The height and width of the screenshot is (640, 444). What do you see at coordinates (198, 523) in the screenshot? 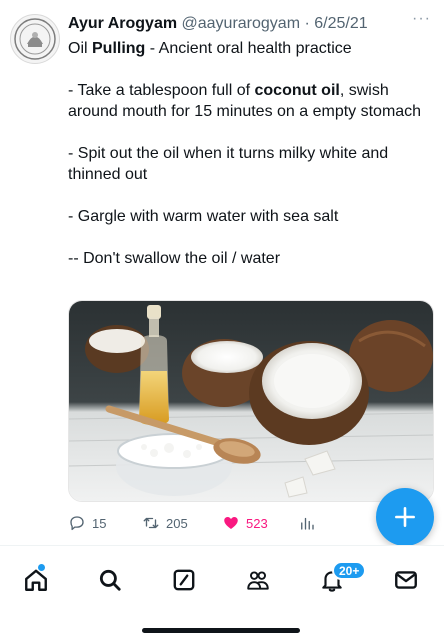
I see `tweet-actions: 15 205 523` at bounding box center [198, 523].